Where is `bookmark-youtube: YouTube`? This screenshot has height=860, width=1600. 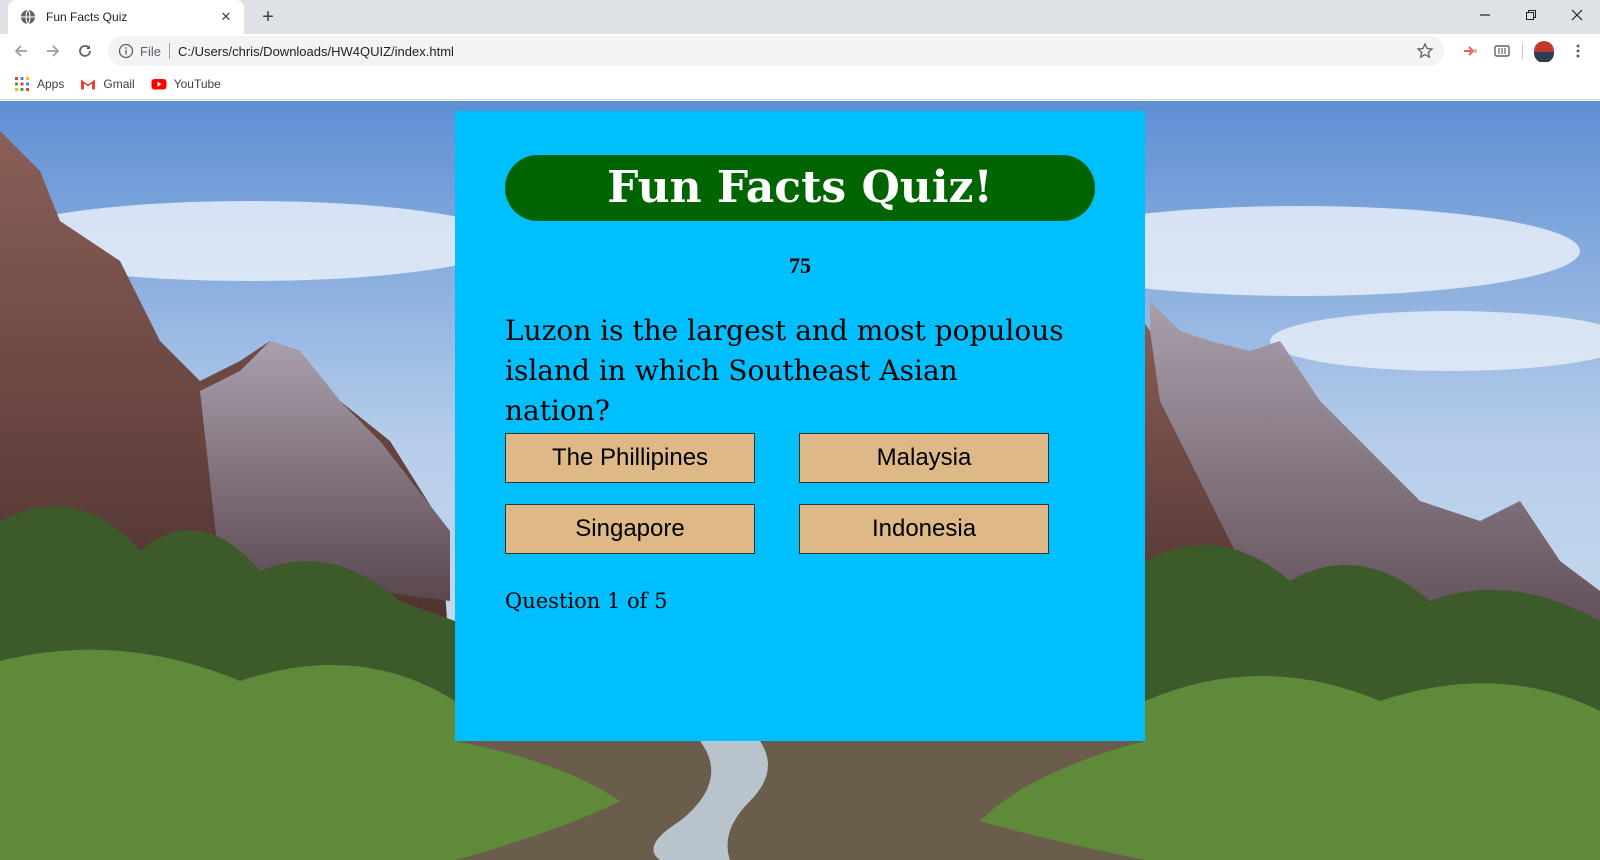 bookmark-youtube: YouTube is located at coordinates (186, 84).